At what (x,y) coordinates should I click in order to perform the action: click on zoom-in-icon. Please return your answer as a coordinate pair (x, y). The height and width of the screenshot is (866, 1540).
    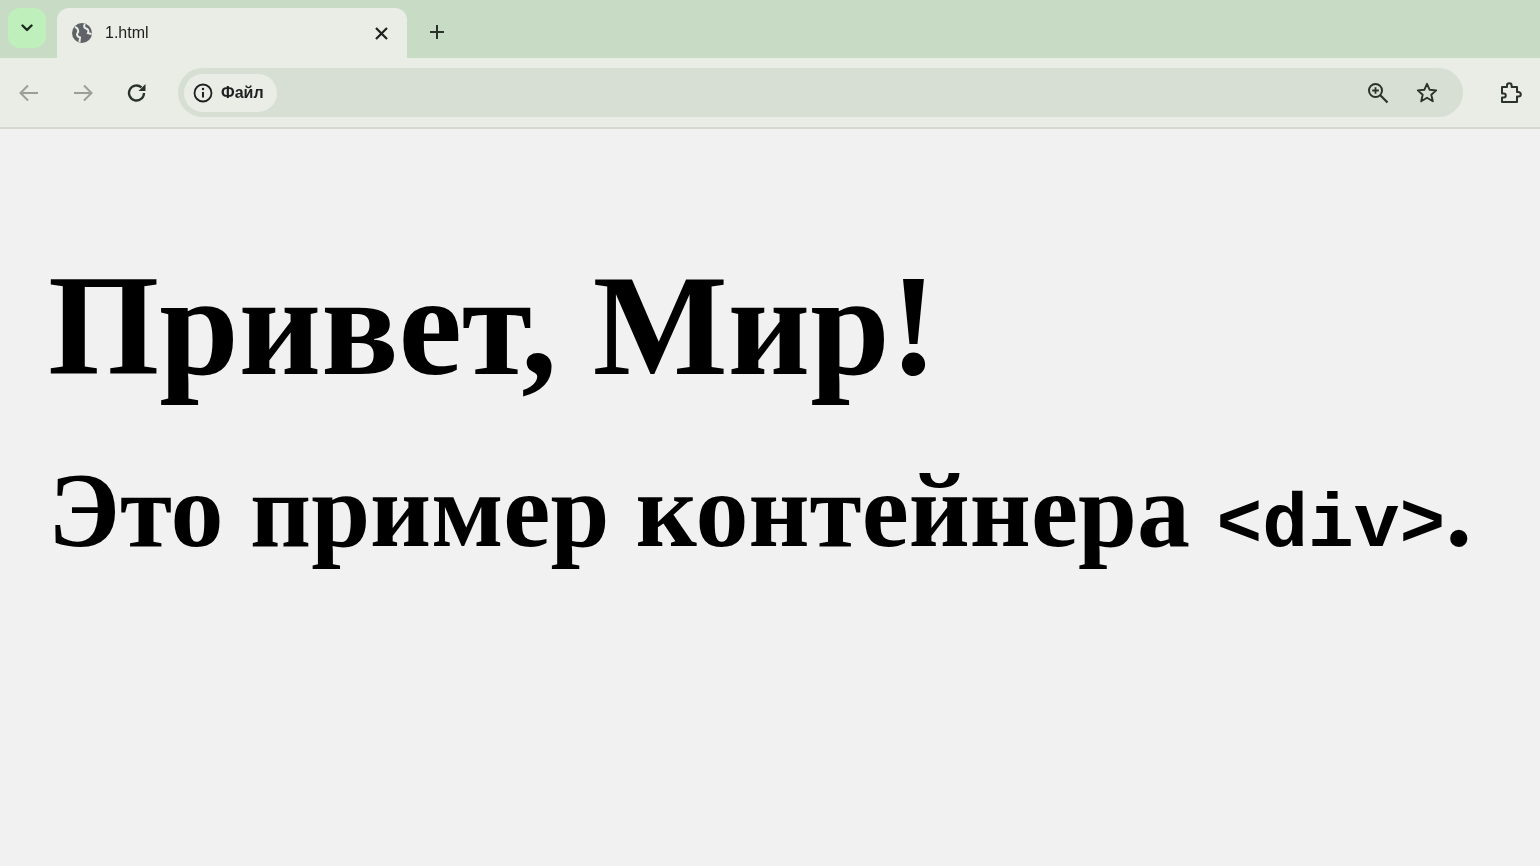
    Looking at the image, I should click on (1378, 92).